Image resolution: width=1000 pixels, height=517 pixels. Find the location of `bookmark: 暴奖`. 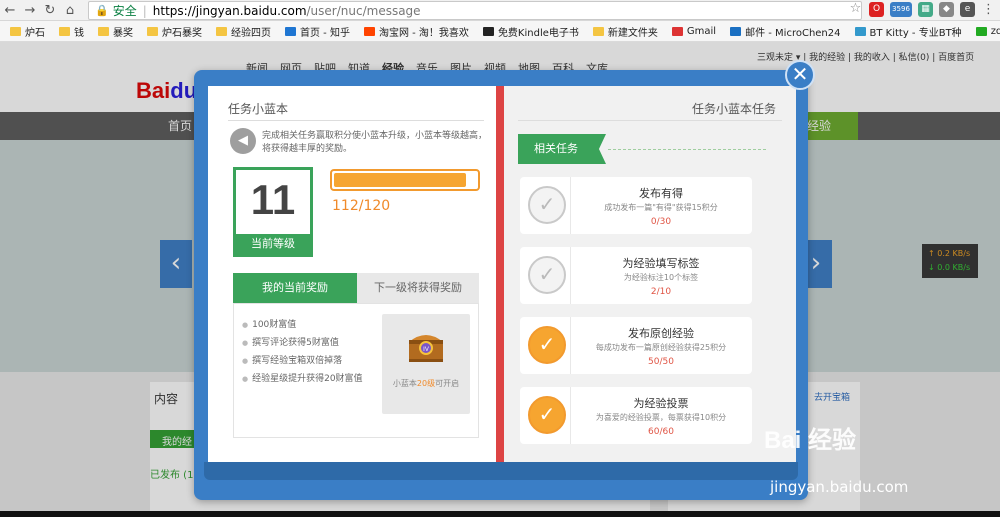

bookmark: 暴奖 is located at coordinates (115, 31).